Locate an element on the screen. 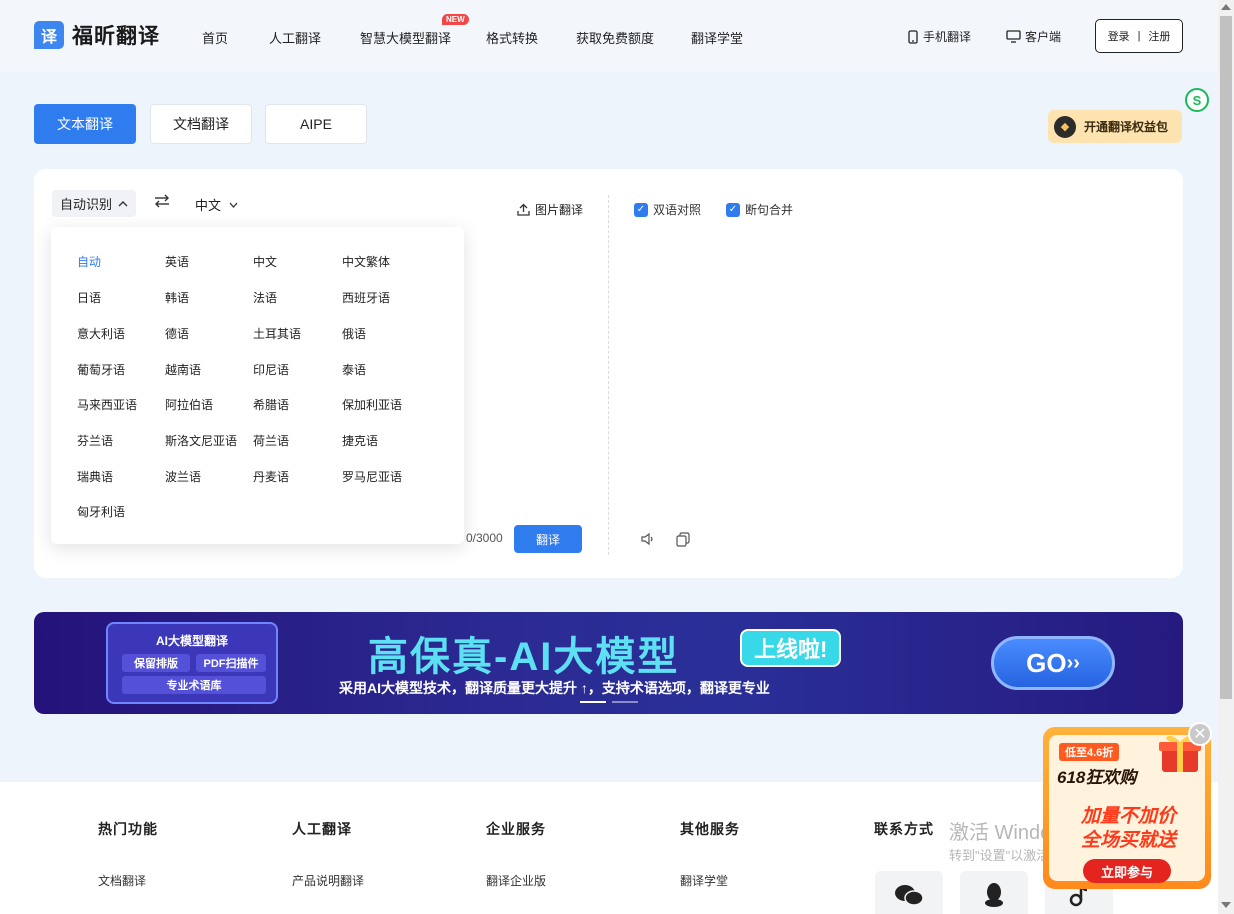 Image resolution: width=1234 pixels, height=914 pixels. carousel-dot is located at coordinates (625, 702).